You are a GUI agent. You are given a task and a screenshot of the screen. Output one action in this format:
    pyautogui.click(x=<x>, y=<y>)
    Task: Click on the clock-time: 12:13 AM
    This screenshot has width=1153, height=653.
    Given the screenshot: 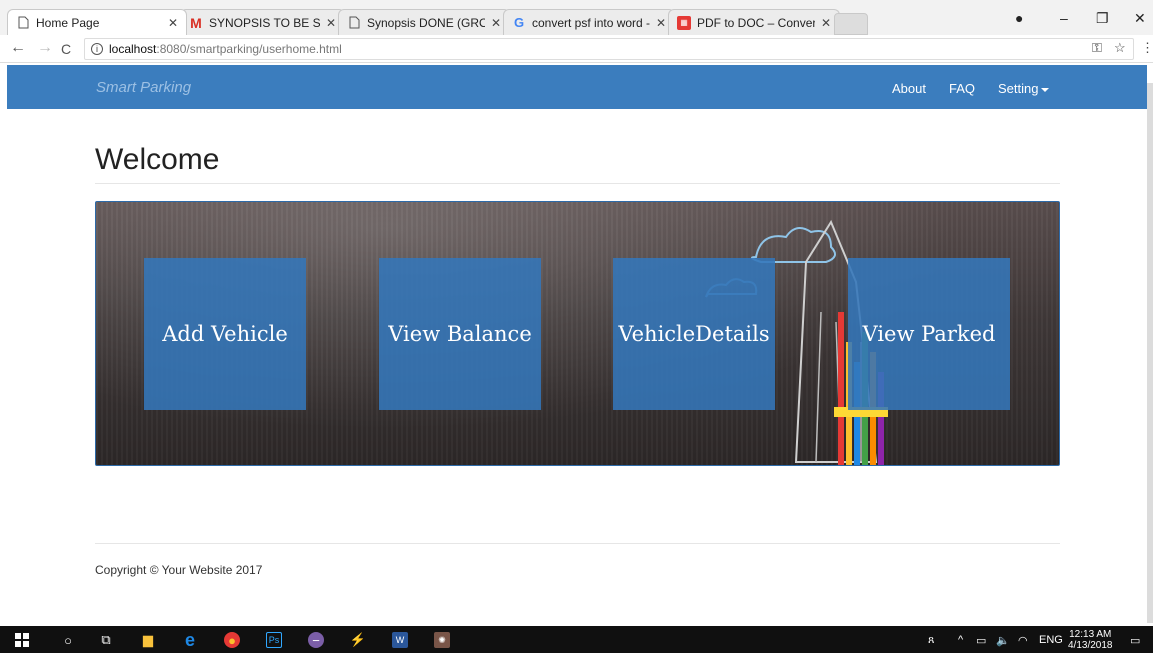 What is the action you would take?
    pyautogui.click(x=1090, y=634)
    